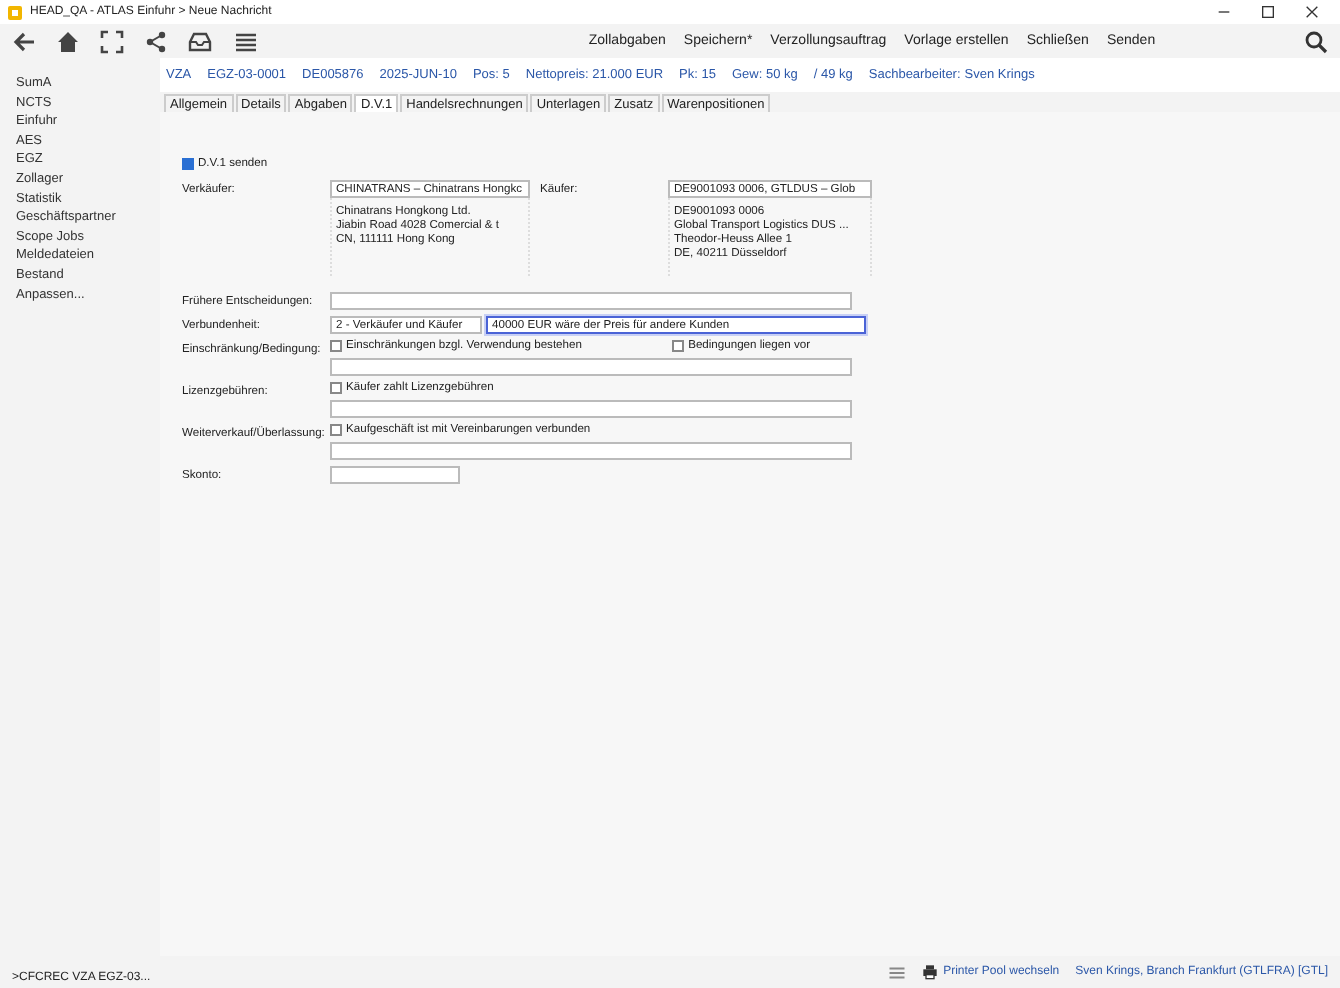 Image resolution: width=1340 pixels, height=988 pixels. Describe the element at coordinates (1316, 41) in the screenshot. I see `search-icon` at that location.